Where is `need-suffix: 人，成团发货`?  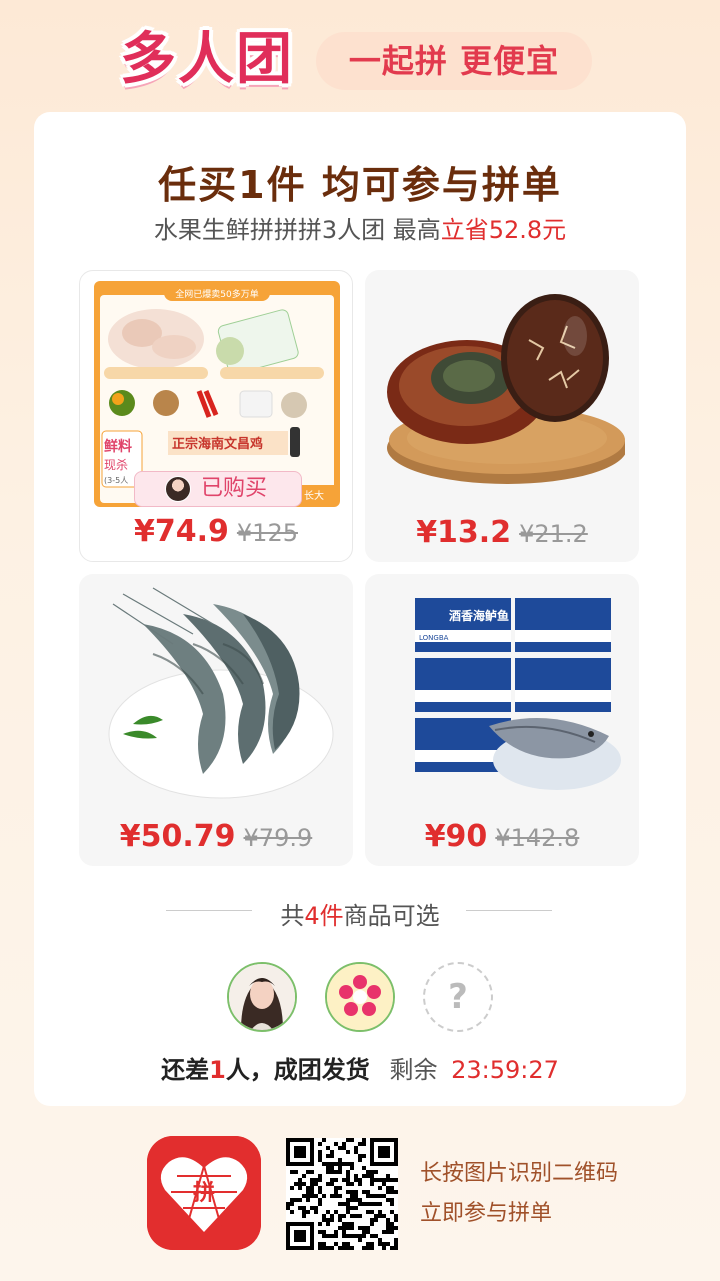
need-suffix: 人，成团发货 is located at coordinates (297, 1070).